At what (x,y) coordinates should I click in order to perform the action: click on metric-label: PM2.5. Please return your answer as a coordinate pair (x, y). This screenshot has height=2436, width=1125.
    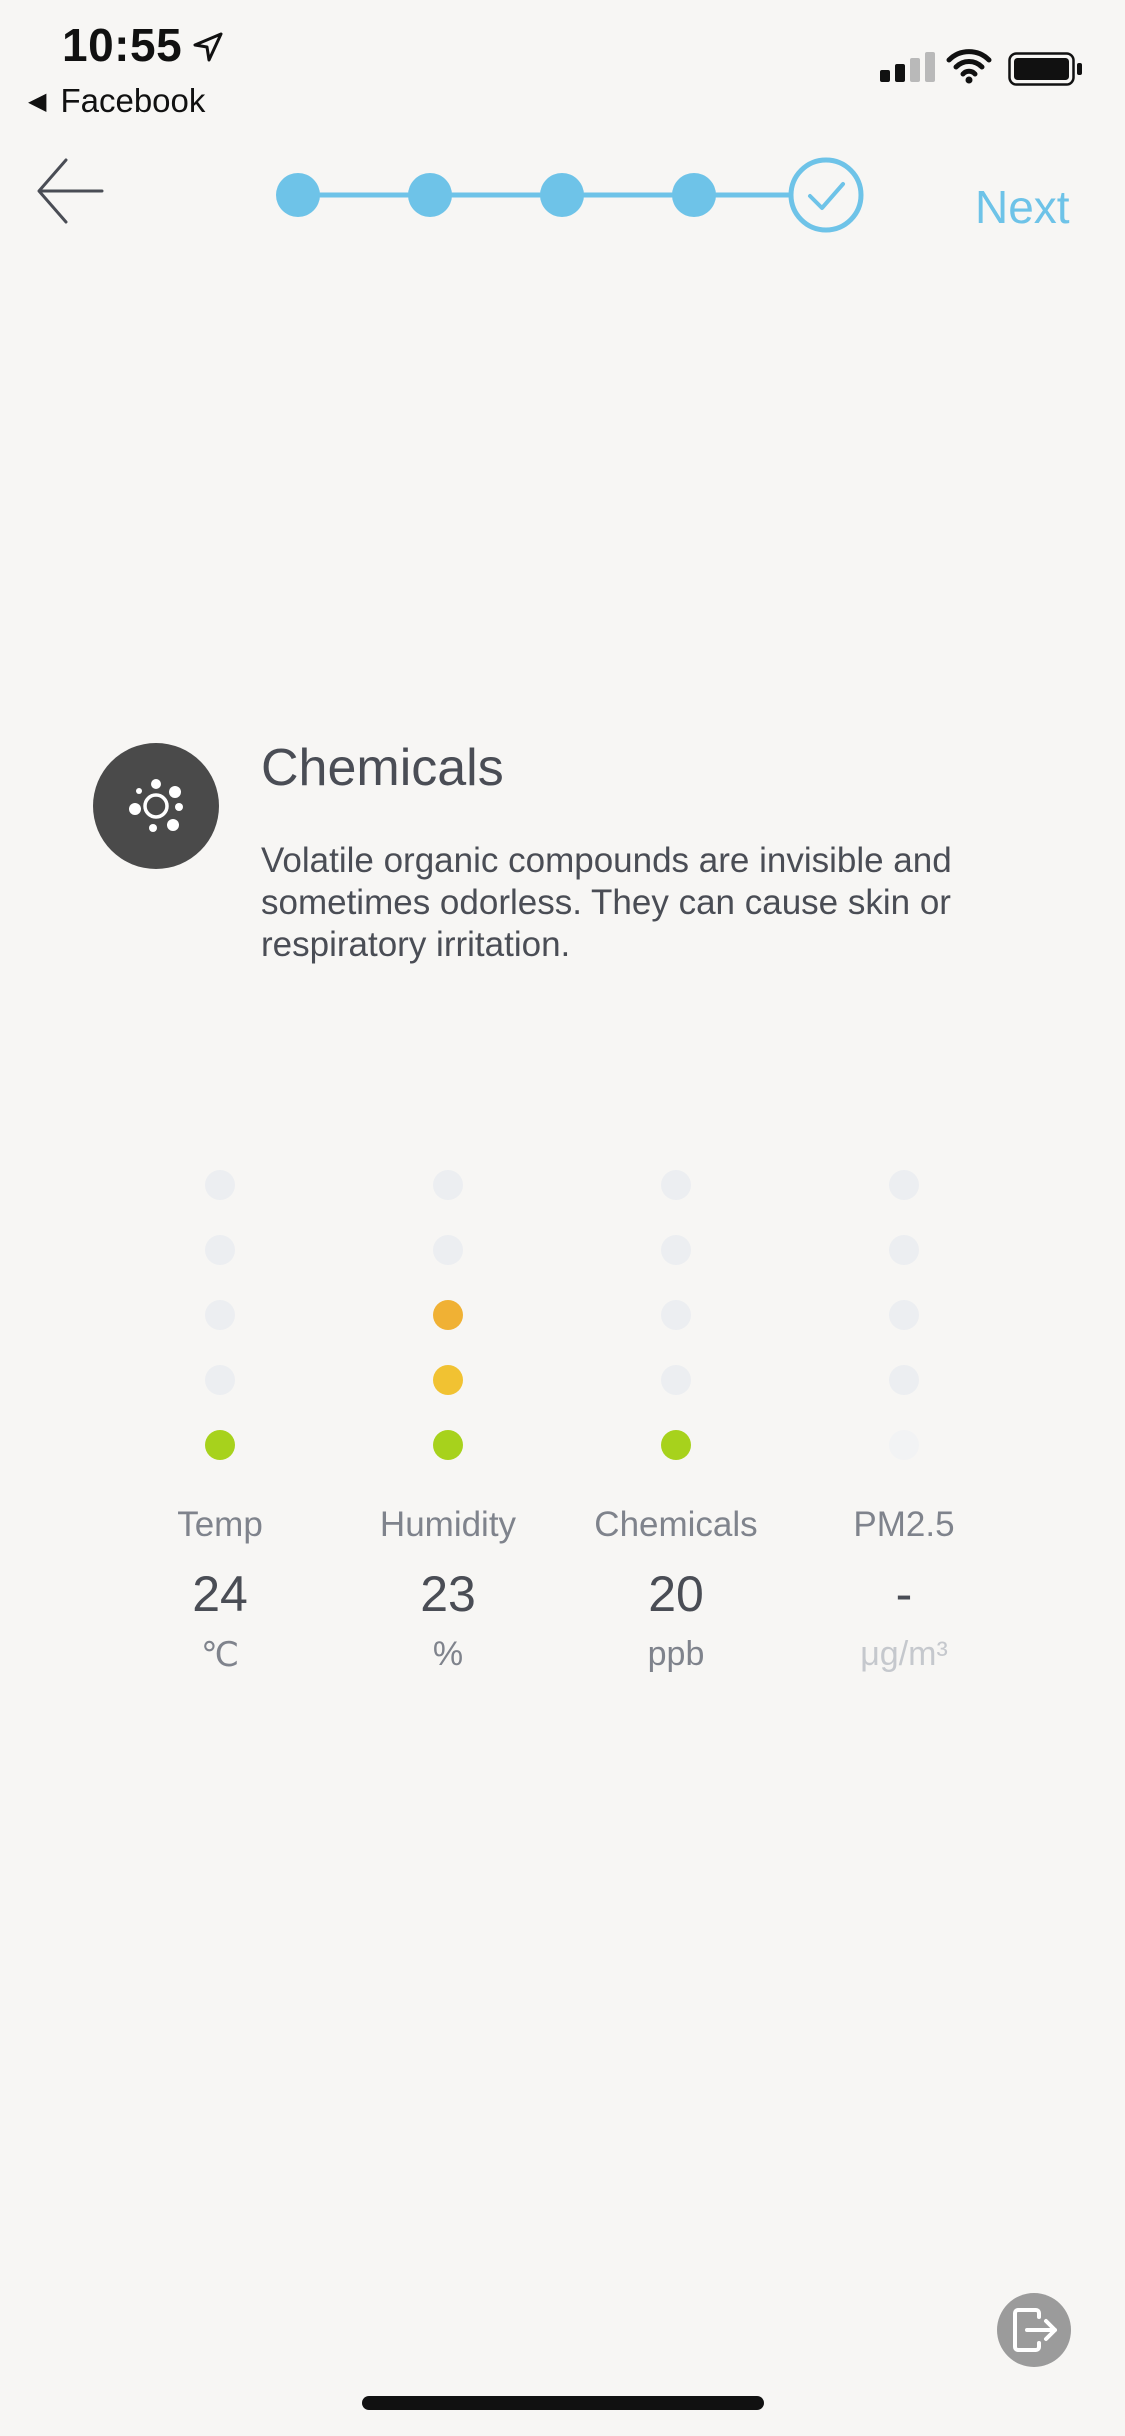
    Looking at the image, I should click on (904, 1524).